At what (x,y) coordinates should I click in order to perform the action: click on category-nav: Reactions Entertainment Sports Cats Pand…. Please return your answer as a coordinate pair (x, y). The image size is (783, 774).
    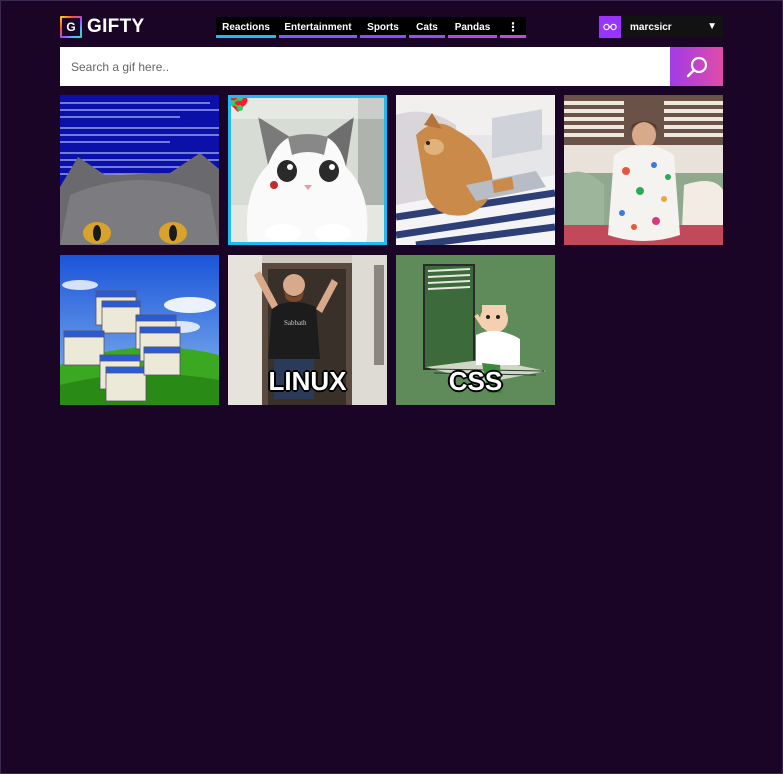
    Looking at the image, I should click on (371, 27).